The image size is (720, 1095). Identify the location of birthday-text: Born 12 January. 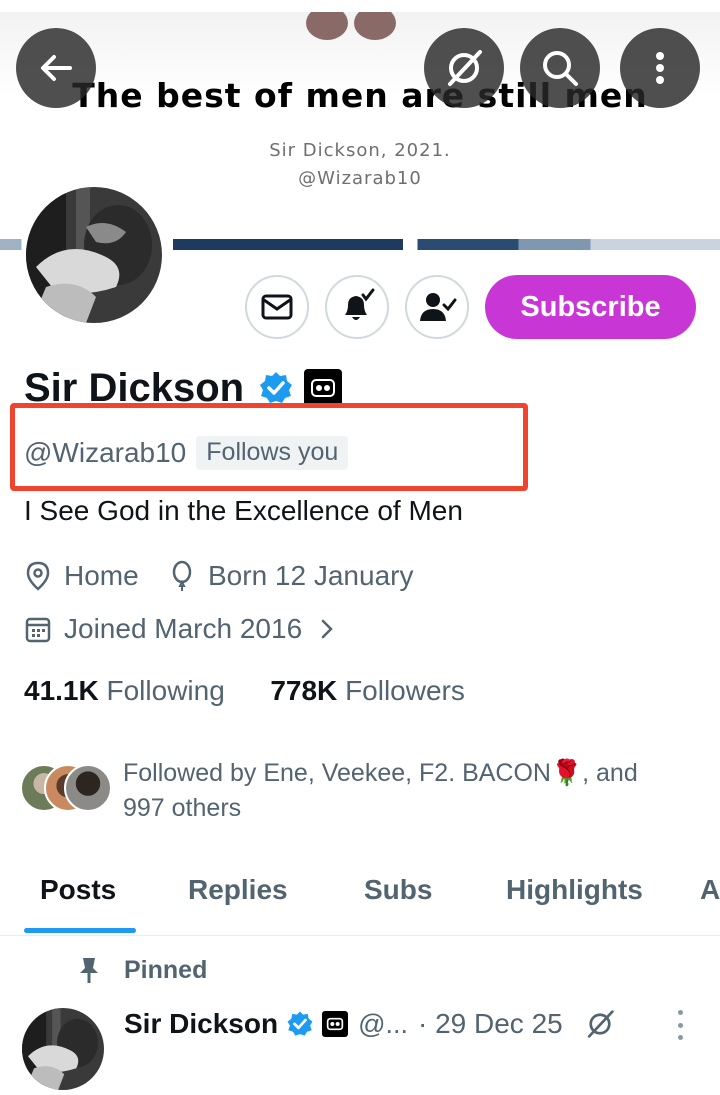
(311, 575).